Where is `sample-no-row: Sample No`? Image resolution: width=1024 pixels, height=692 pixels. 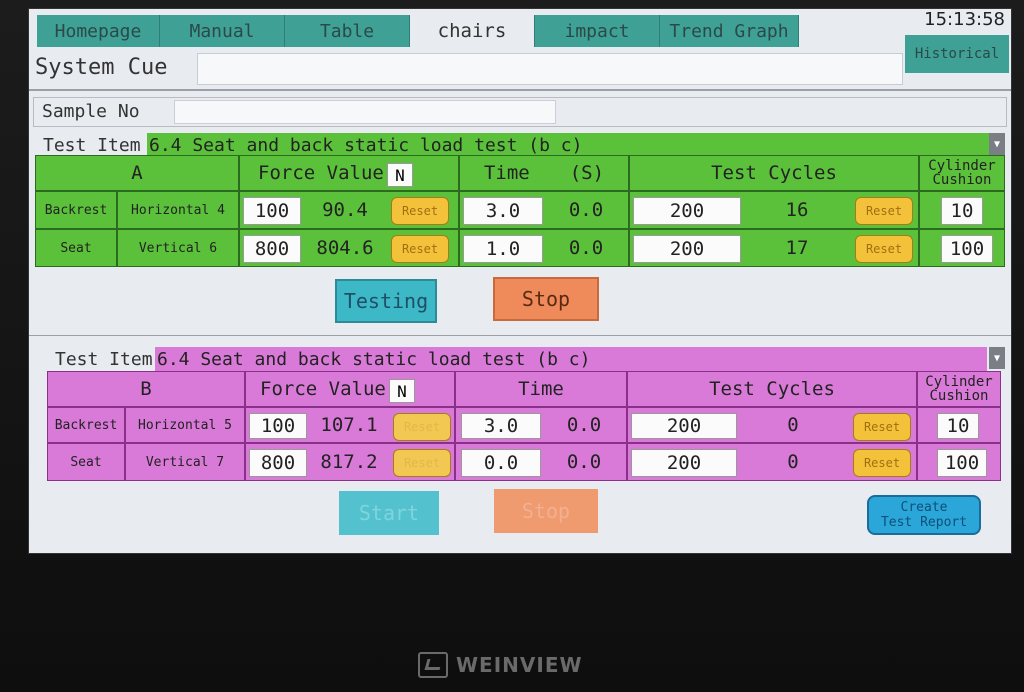
sample-no-row: Sample No is located at coordinates (520, 112).